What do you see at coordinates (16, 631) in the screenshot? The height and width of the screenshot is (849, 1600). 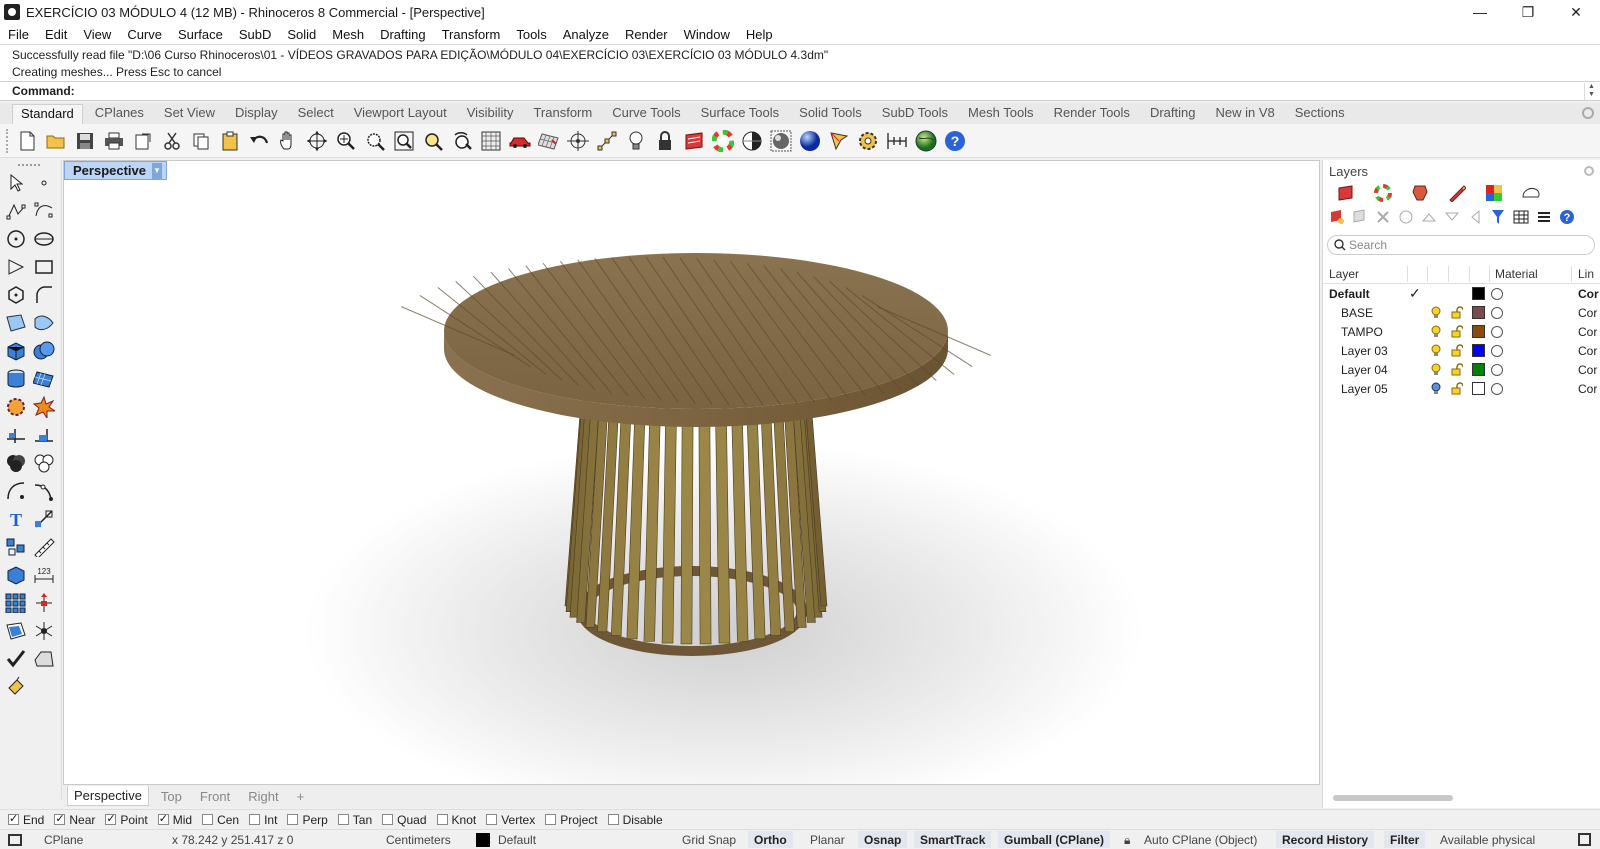 I see `transform-icon` at bounding box center [16, 631].